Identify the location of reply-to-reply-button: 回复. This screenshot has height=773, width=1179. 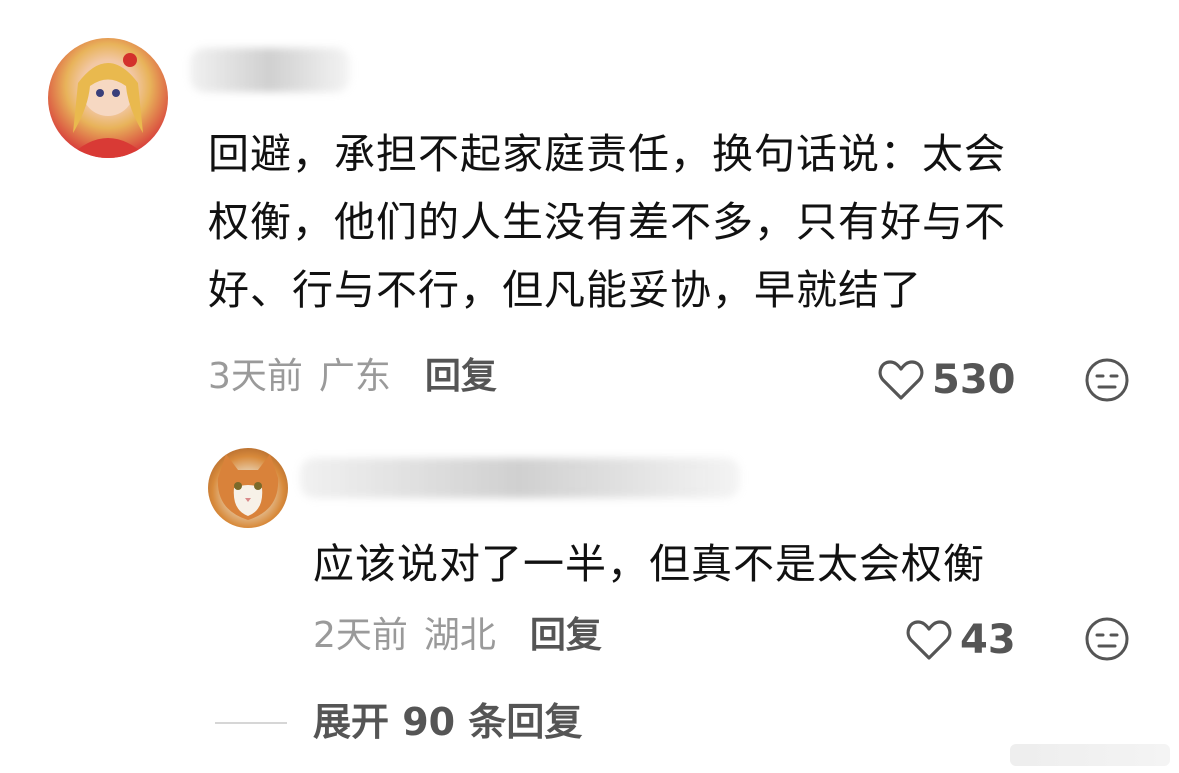
(566, 636).